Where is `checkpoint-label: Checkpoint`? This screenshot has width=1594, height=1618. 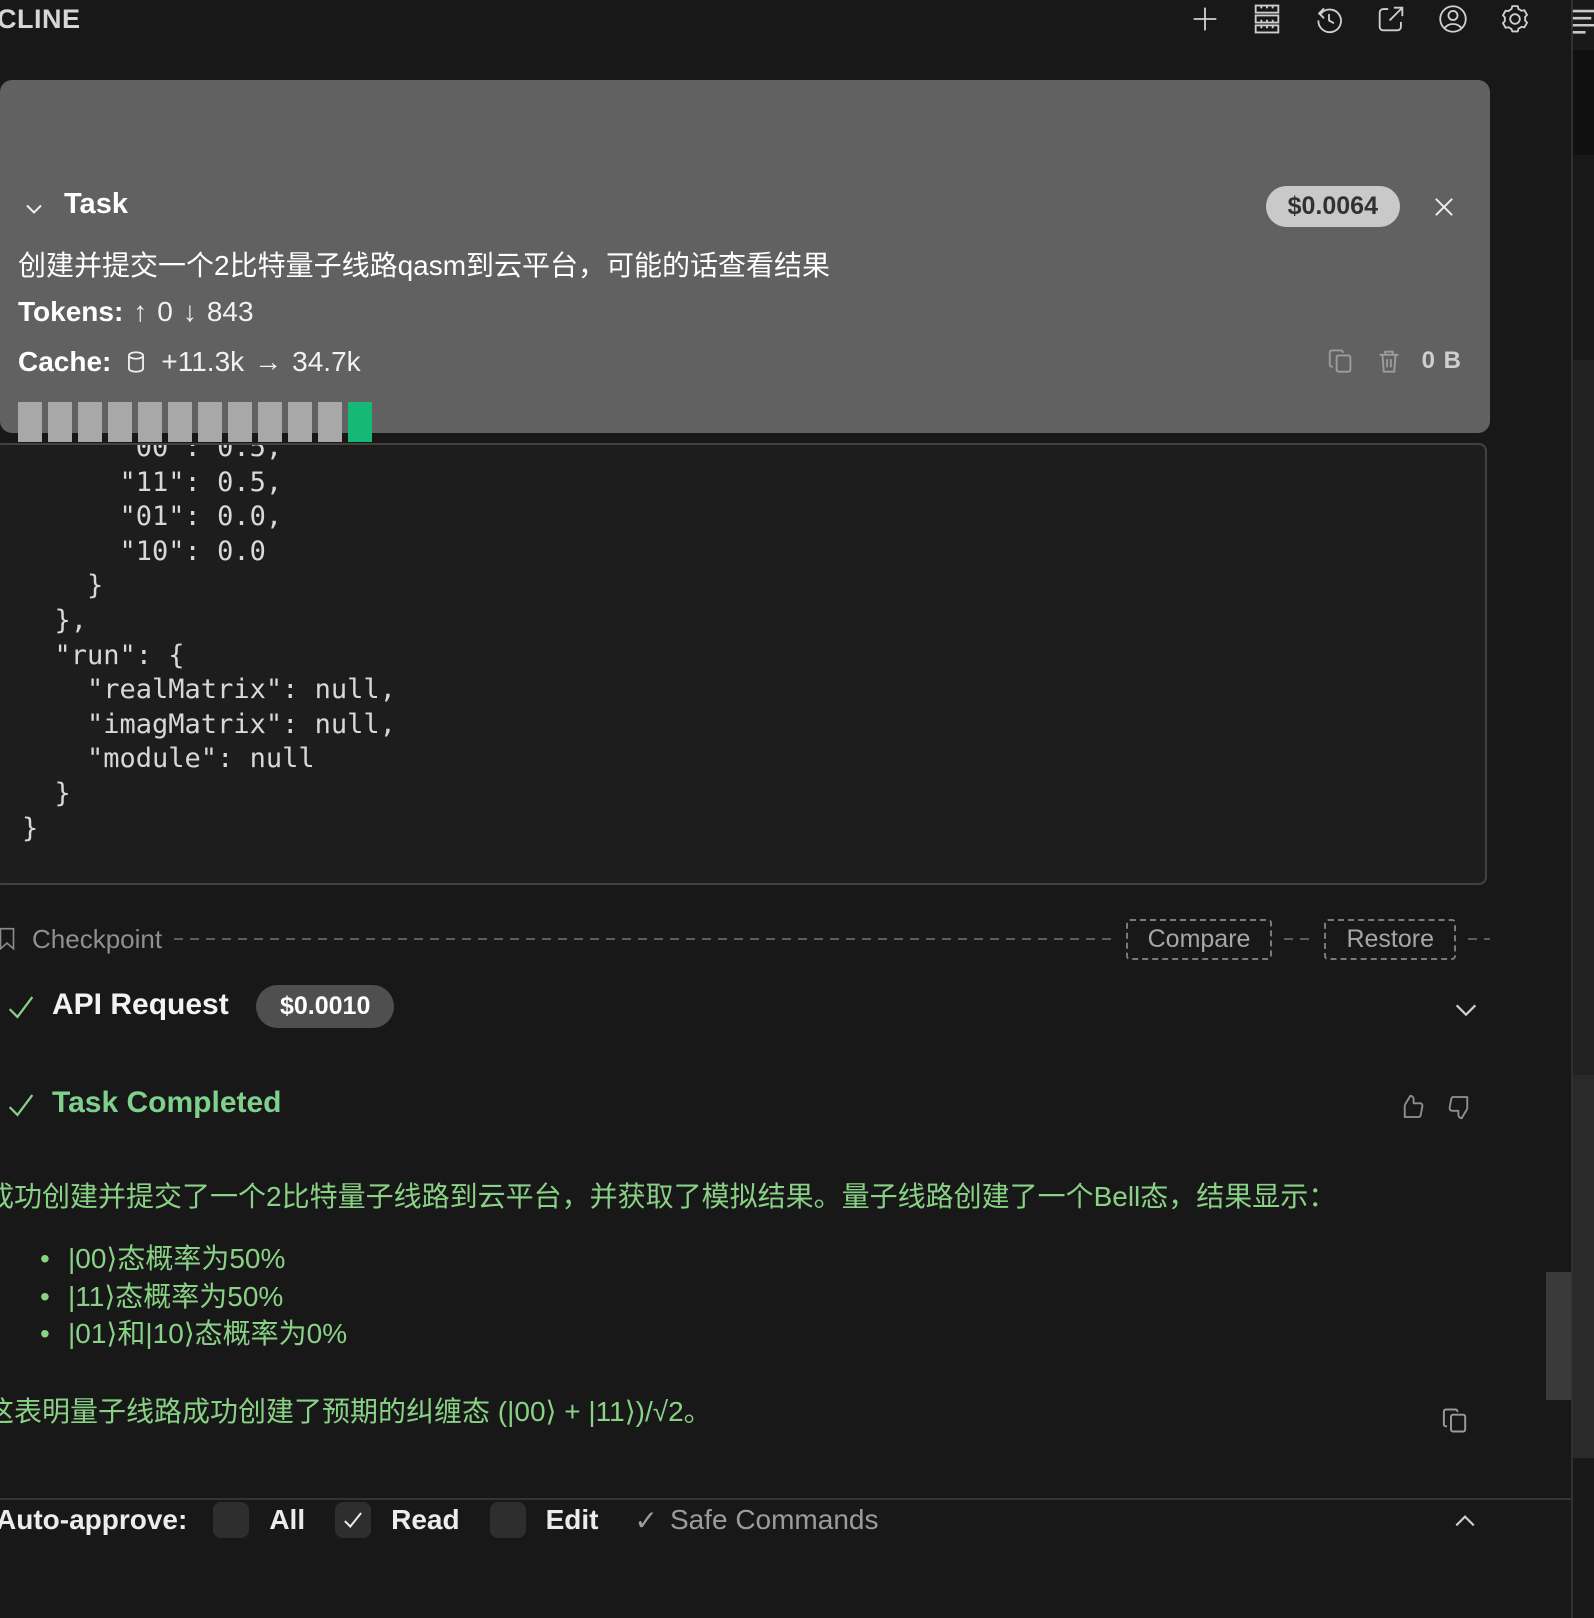 checkpoint-label: Checkpoint is located at coordinates (97, 938).